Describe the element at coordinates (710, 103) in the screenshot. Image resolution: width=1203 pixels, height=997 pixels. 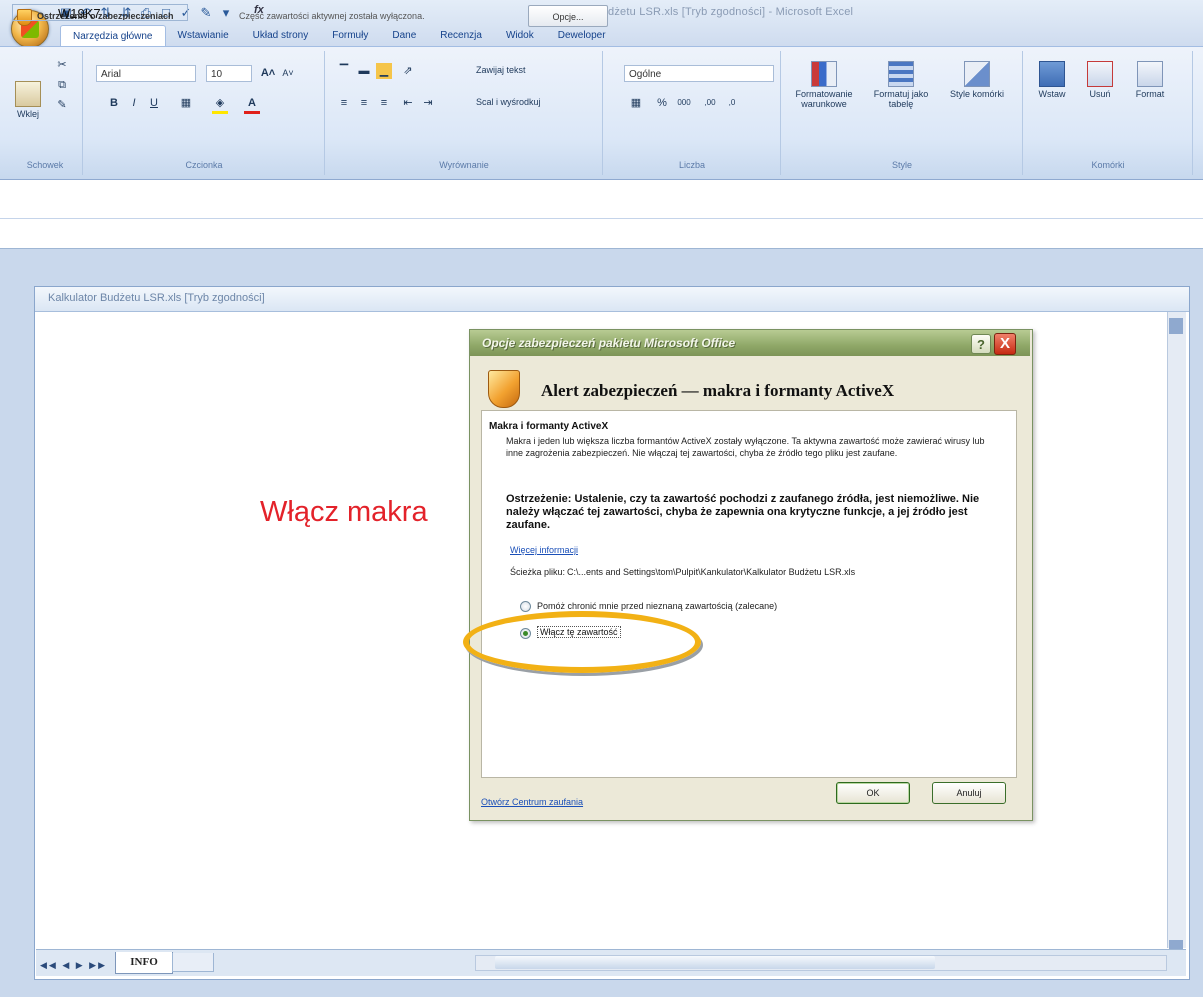
I see `increase-decimal-icon: ,00` at that location.